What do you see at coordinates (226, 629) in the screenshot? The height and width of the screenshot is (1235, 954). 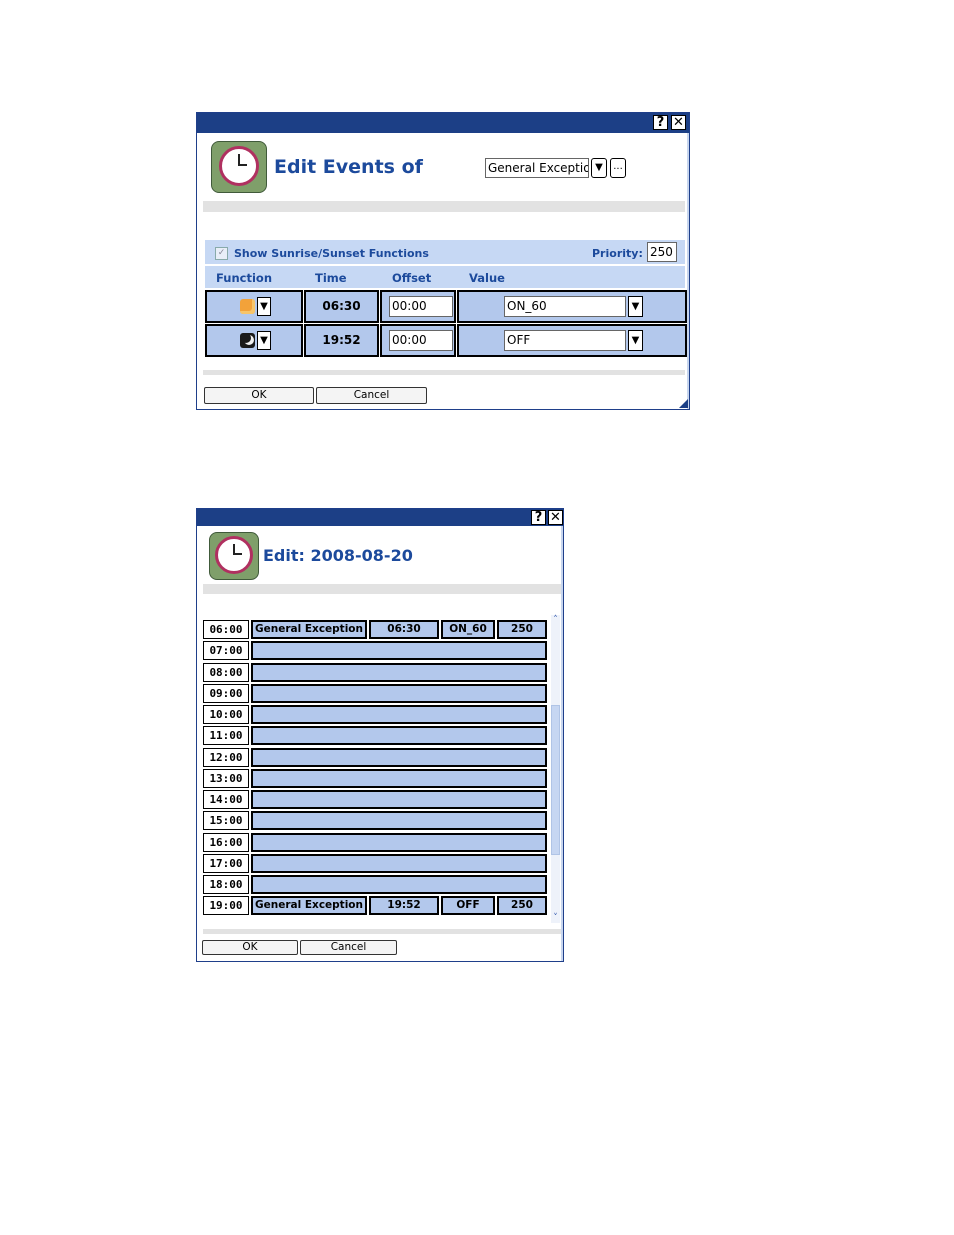 I see `hour-label: 06:00` at bounding box center [226, 629].